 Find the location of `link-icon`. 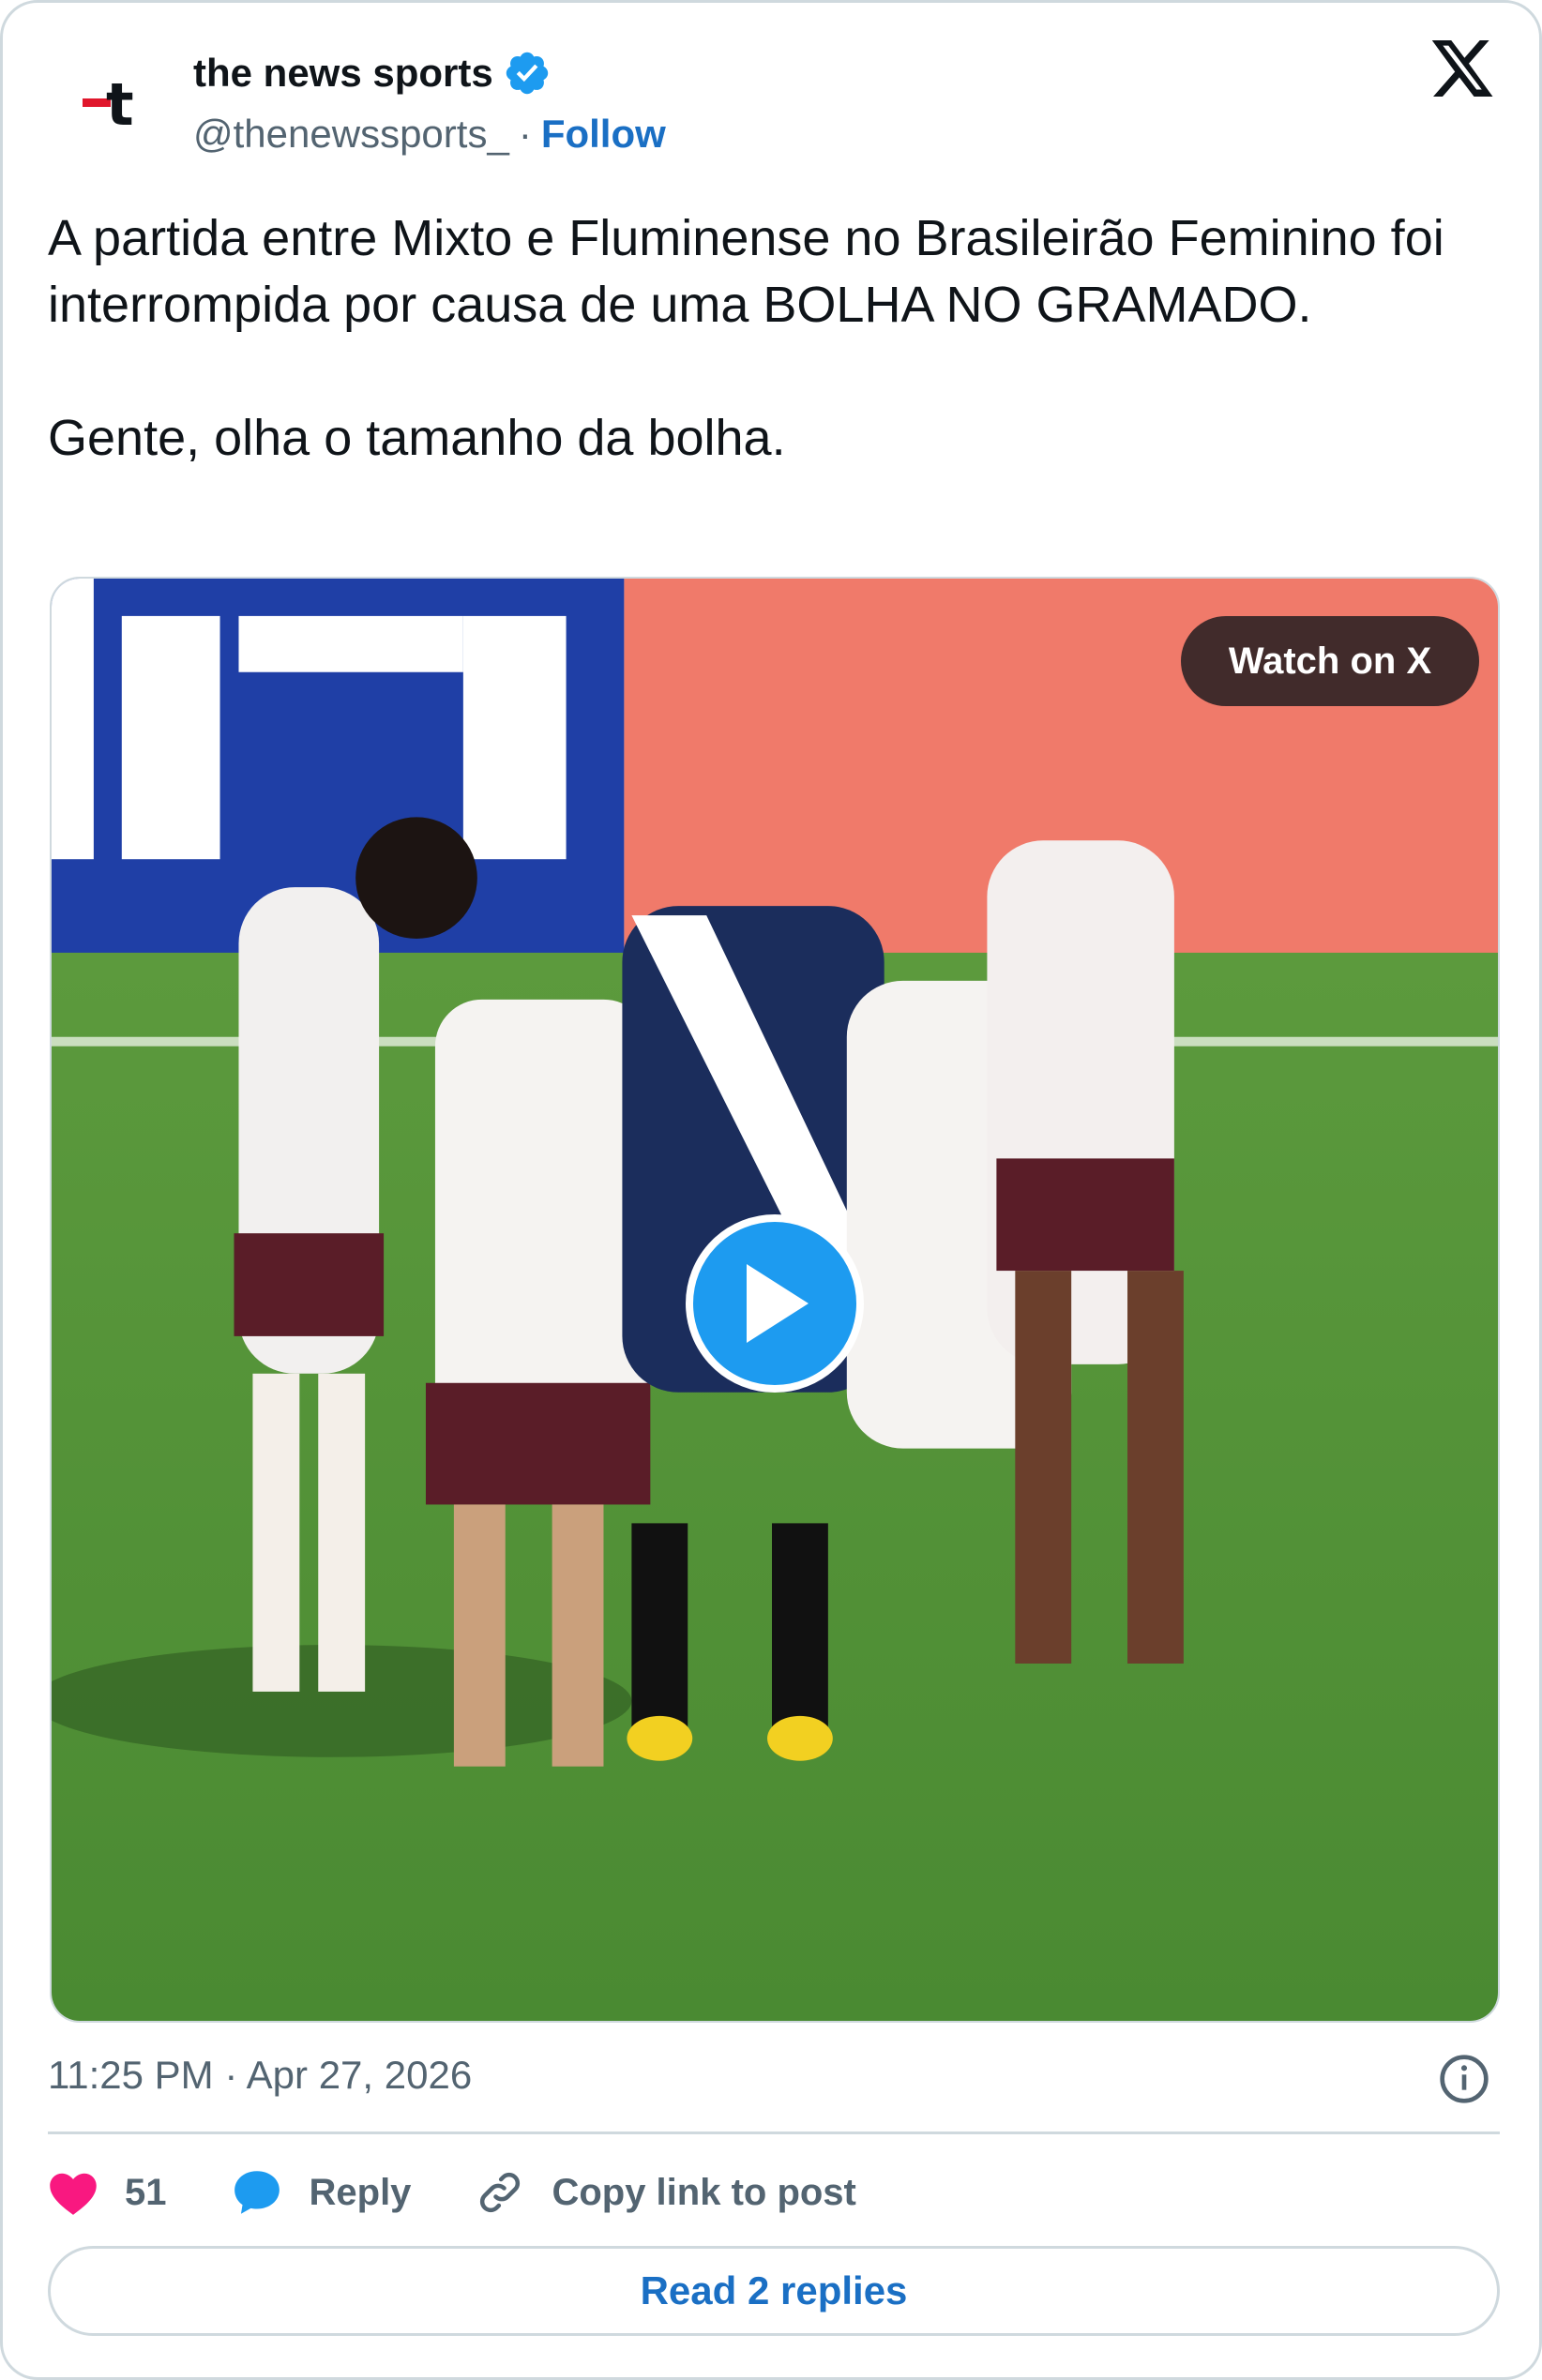

link-icon is located at coordinates (500, 2192).